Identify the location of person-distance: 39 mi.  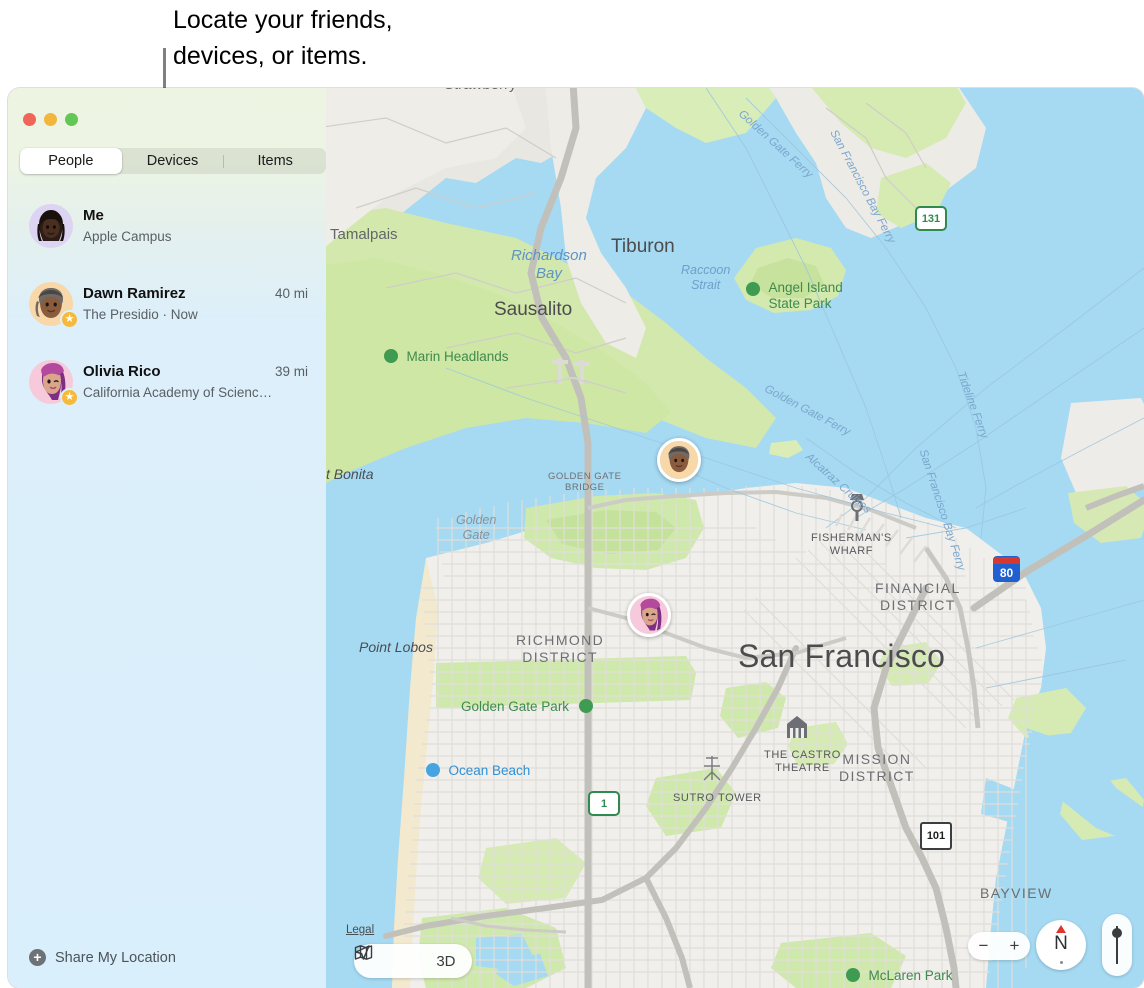
(291, 371).